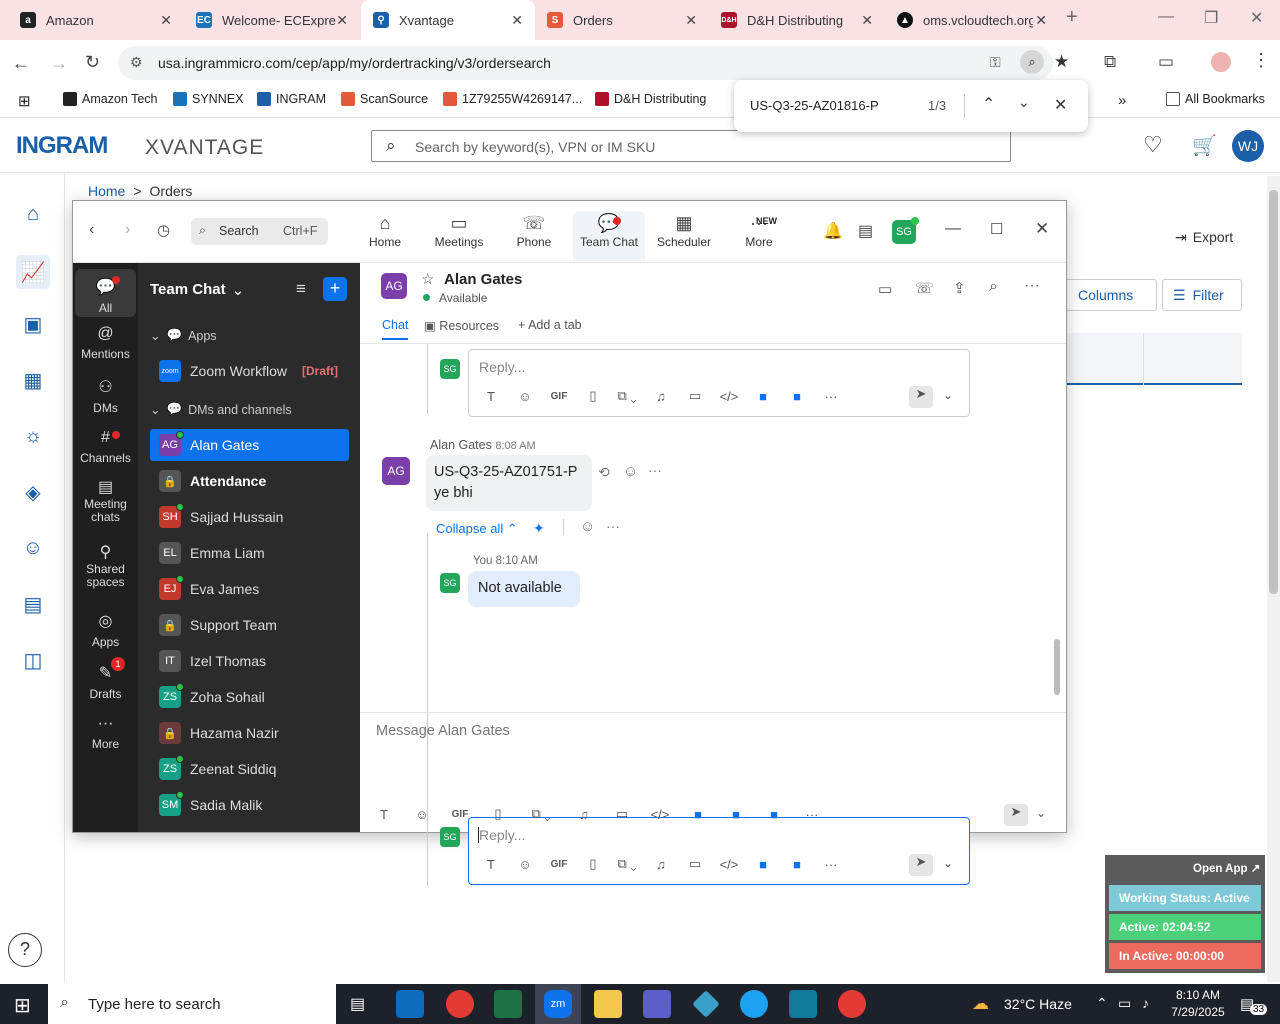 The height and width of the screenshot is (1024, 1280). I want to click on dms-section-header: ⌄ 💬 DMs and channels, so click(221, 409).